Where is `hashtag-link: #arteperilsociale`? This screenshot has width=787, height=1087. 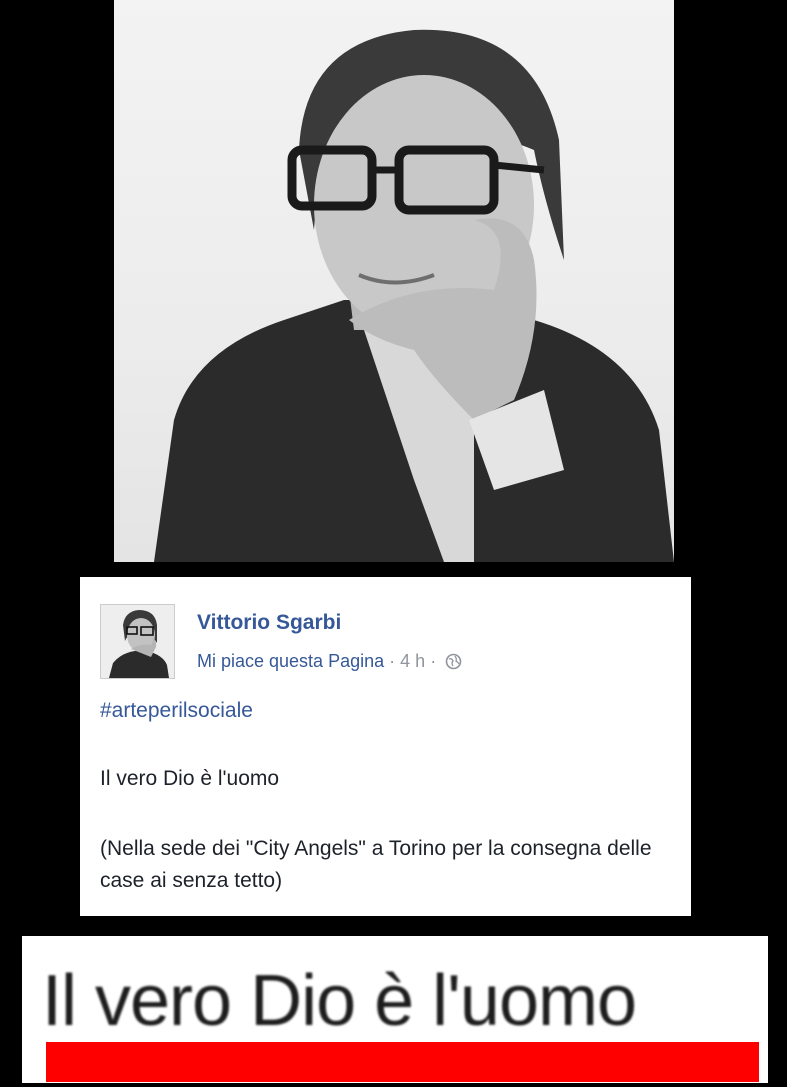 hashtag-link: #arteperilsociale is located at coordinates (176, 711).